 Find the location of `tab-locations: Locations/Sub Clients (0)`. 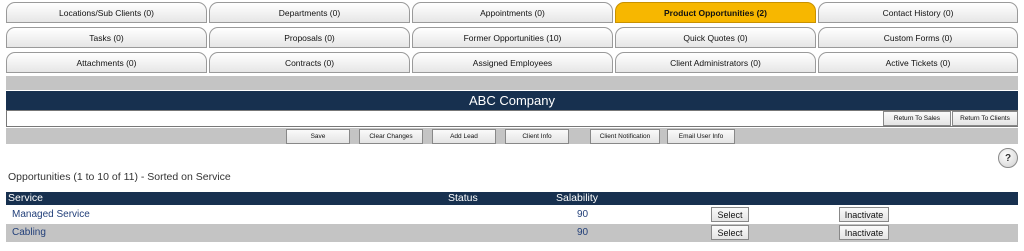

tab-locations: Locations/Sub Clients (0) is located at coordinates (106, 12).